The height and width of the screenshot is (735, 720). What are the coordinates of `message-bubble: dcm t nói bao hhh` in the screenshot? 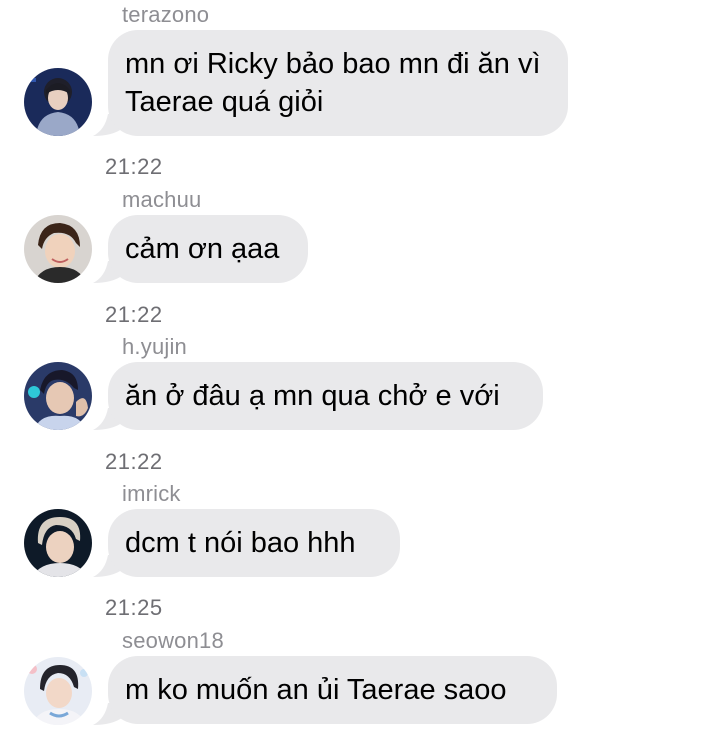 It's located at (254, 543).